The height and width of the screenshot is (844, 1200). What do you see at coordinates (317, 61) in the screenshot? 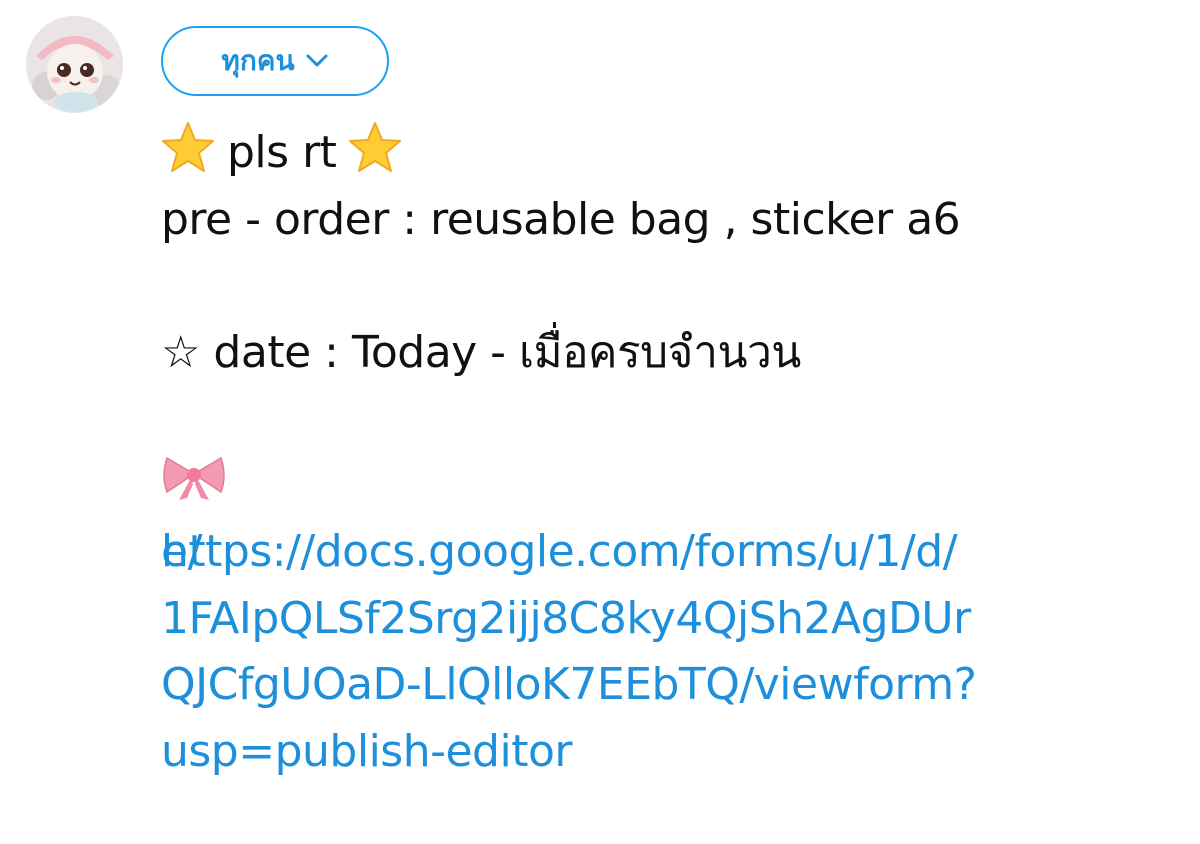
I see `chevron-down-icon` at bounding box center [317, 61].